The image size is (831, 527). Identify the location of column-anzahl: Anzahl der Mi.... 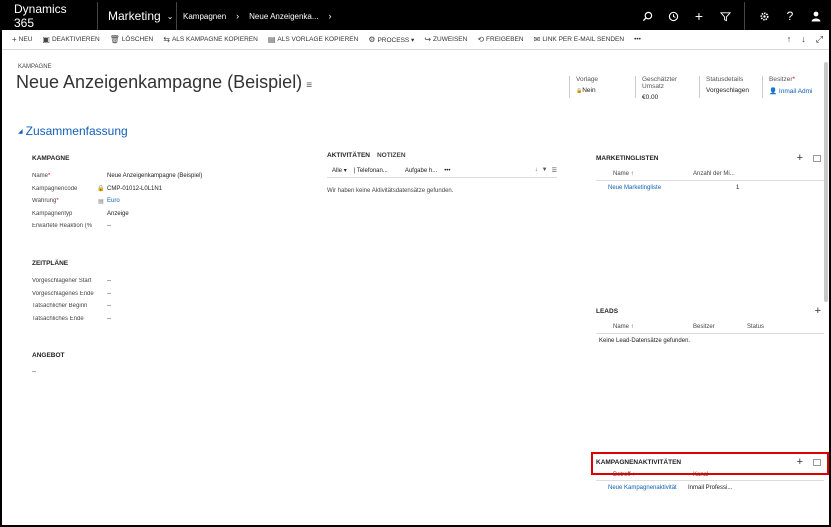
(714, 174).